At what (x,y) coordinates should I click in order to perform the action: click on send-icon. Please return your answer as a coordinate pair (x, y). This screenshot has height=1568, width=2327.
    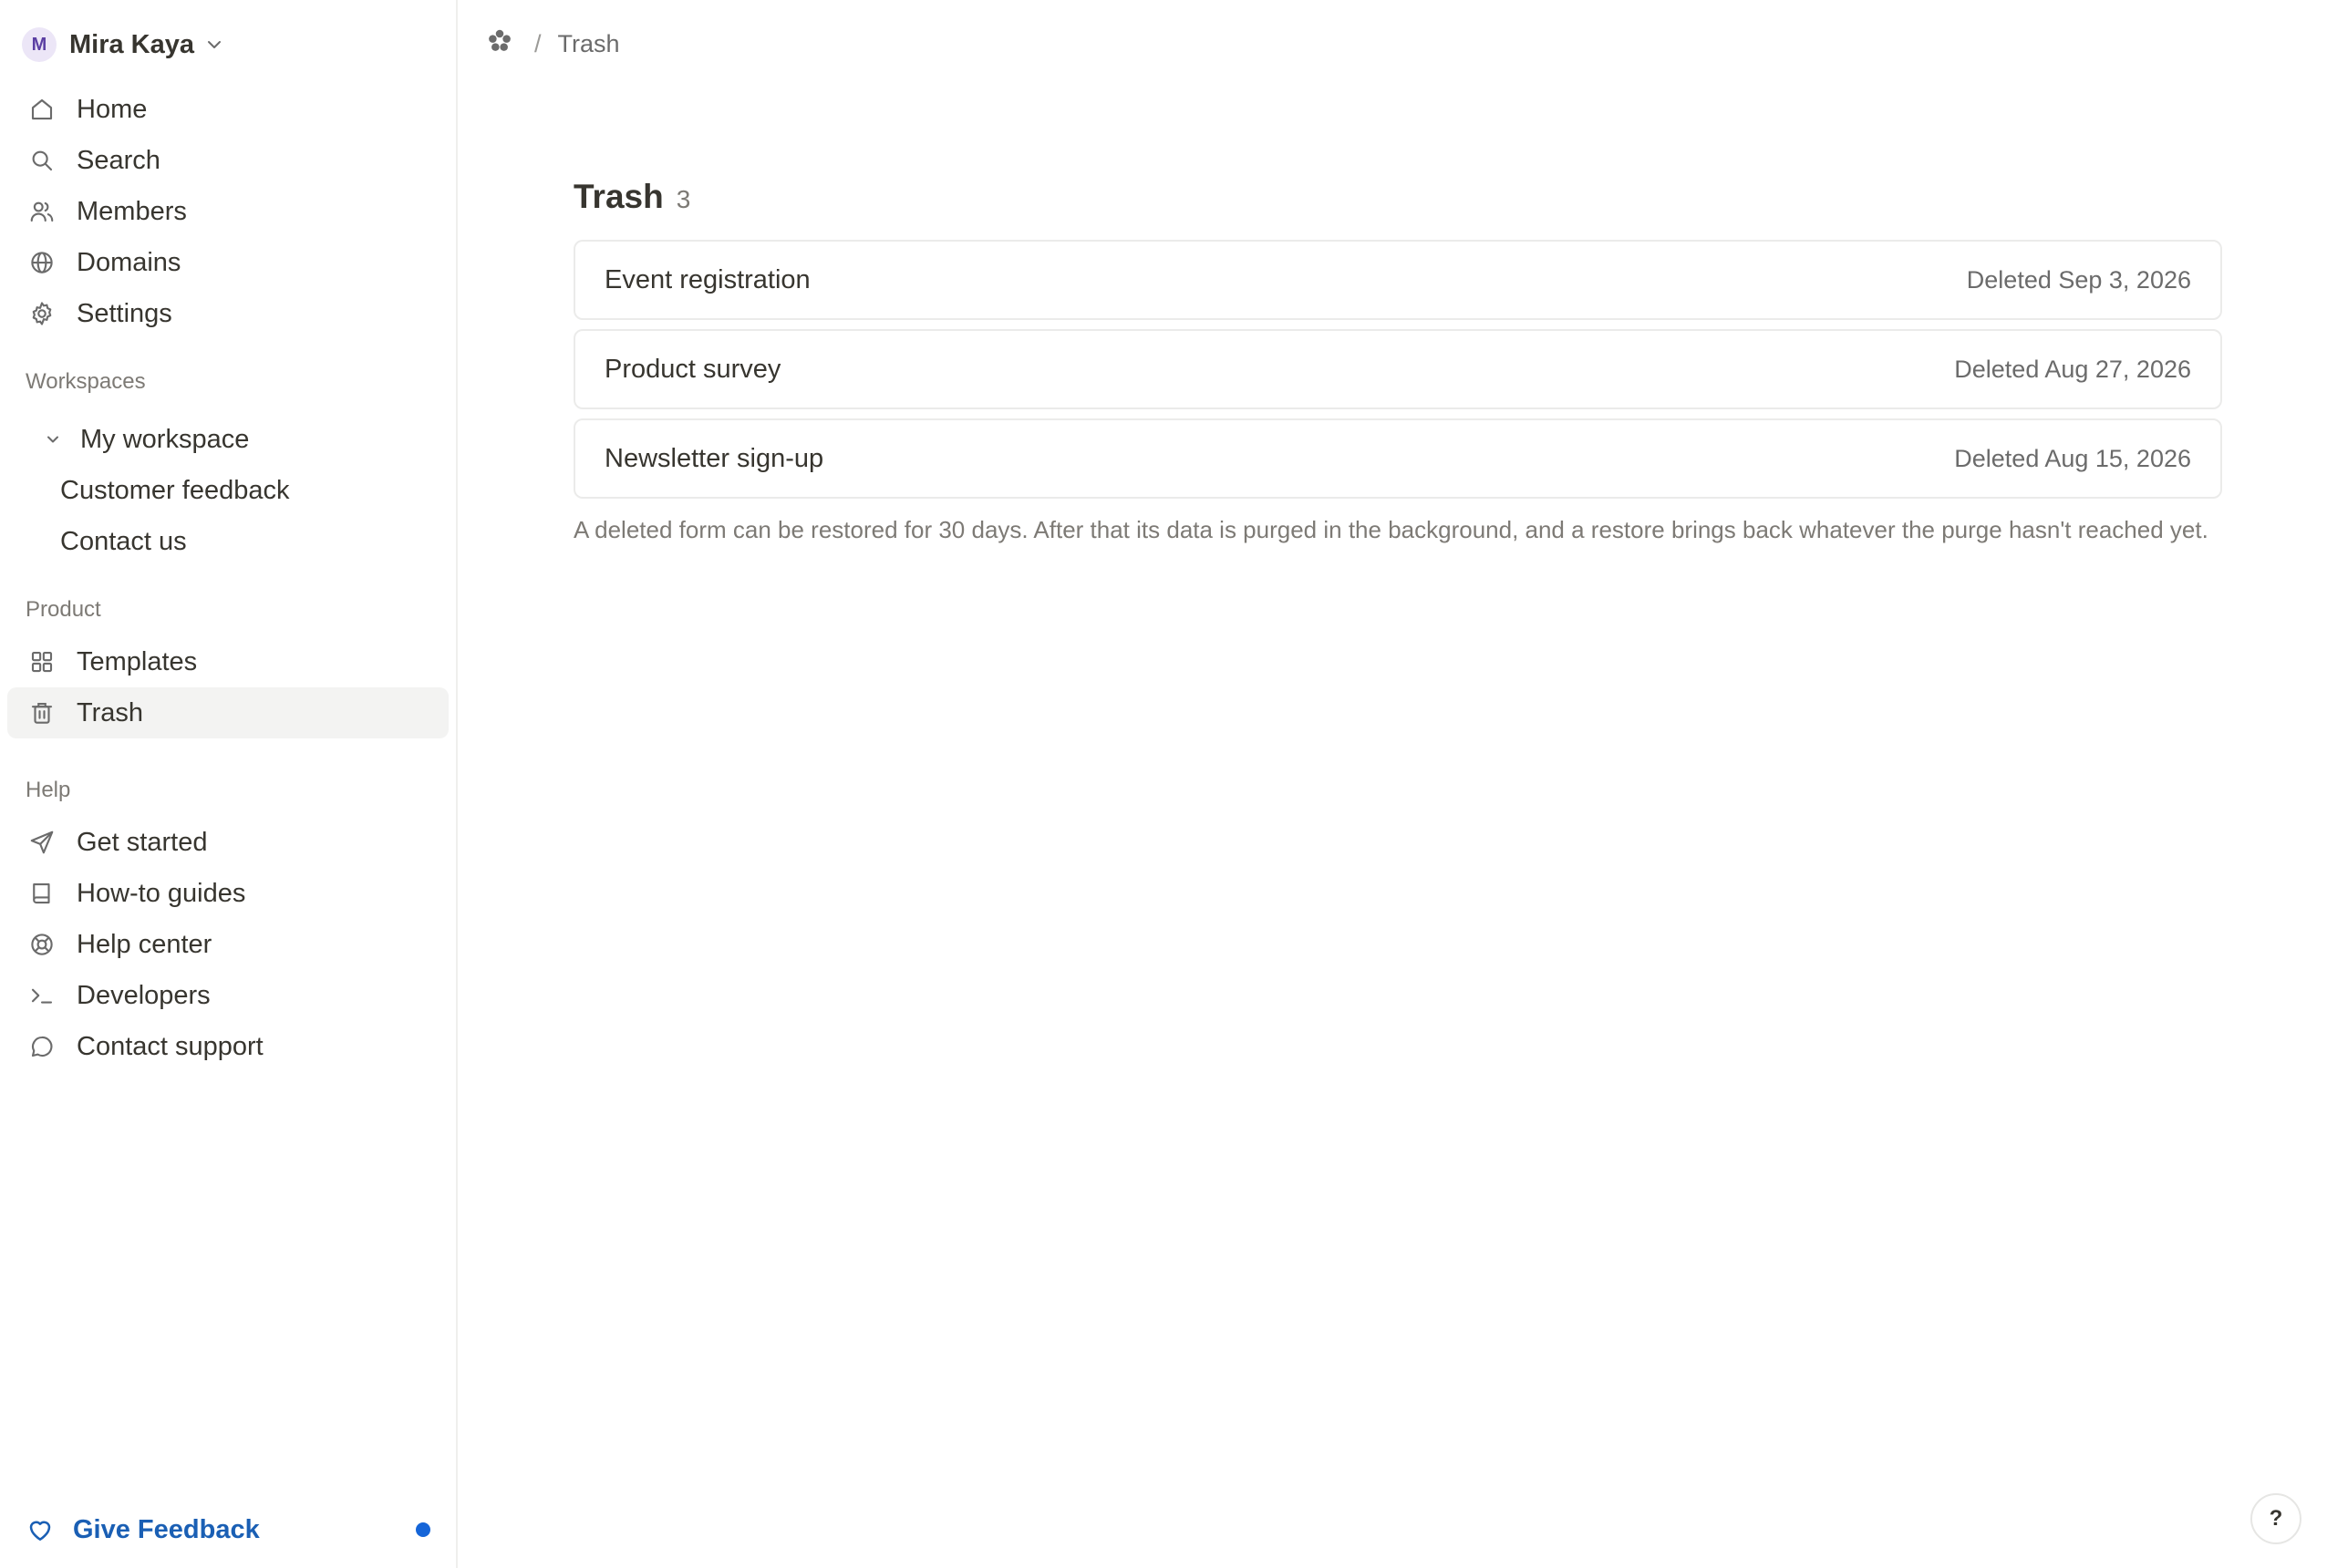
    Looking at the image, I should click on (42, 842).